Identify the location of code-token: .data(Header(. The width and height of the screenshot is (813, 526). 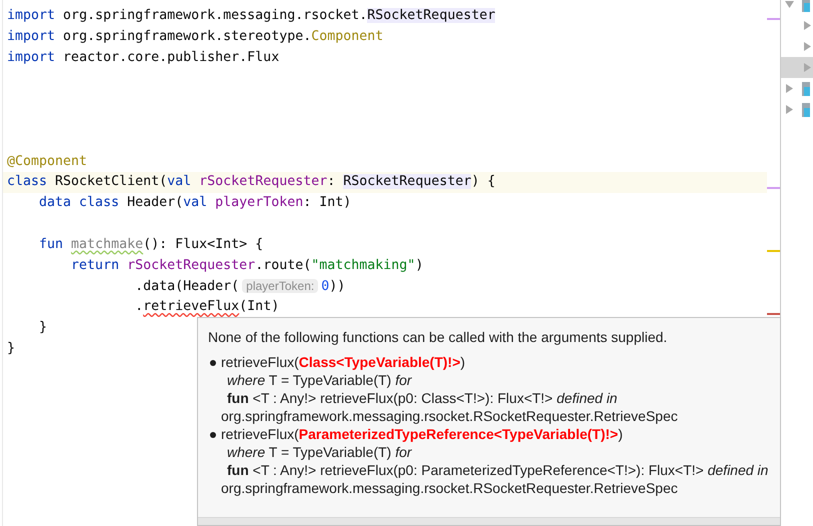
(187, 286).